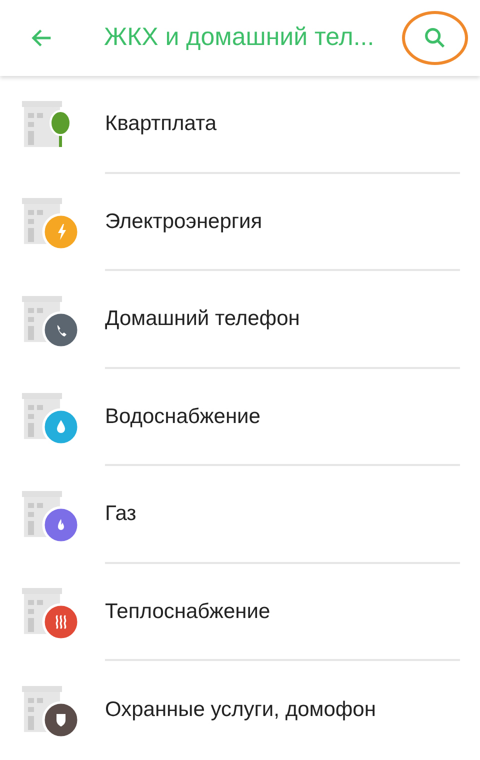 The width and height of the screenshot is (480, 760). What do you see at coordinates (183, 221) in the screenshot?
I see `service-label: Электроэнергия` at bounding box center [183, 221].